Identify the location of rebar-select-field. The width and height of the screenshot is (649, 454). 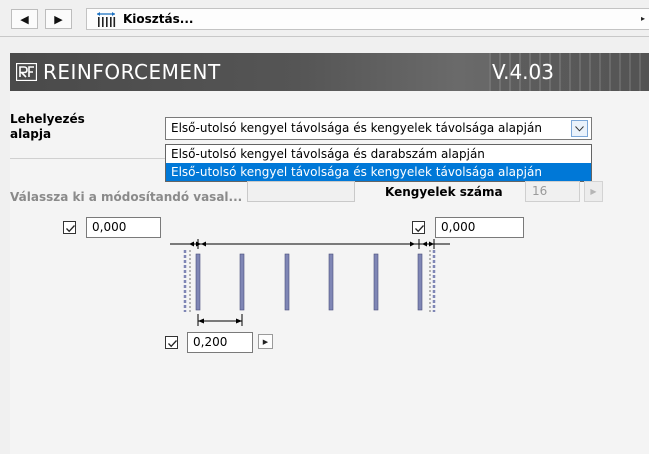
(301, 191).